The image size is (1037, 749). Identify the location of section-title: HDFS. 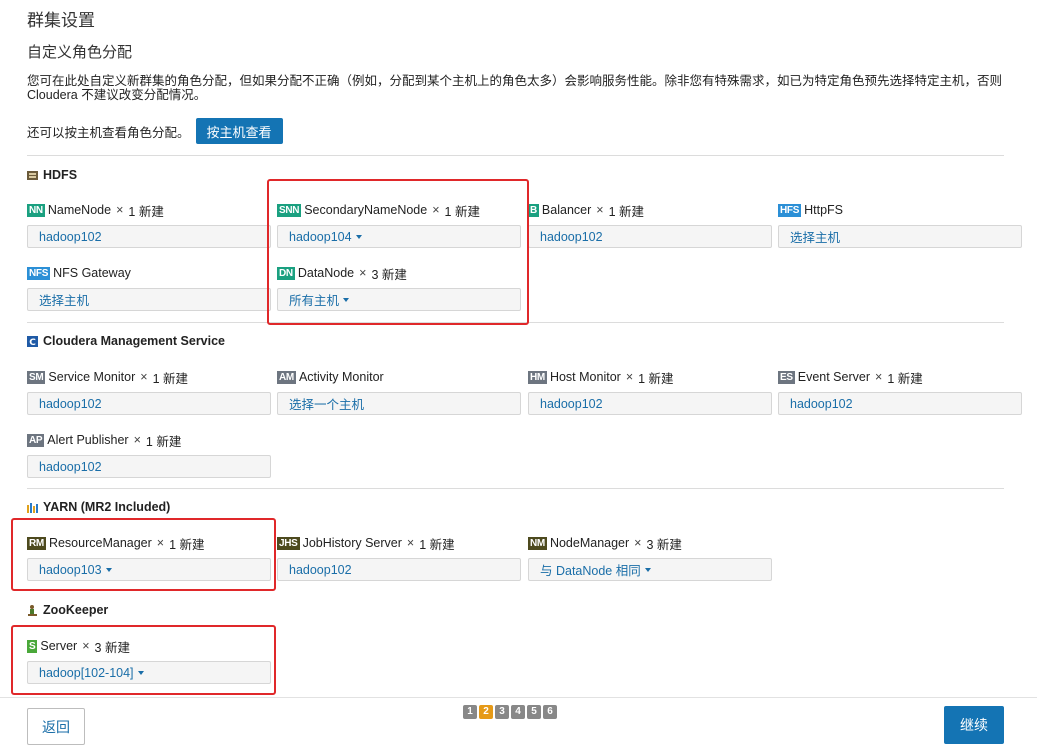
(60, 175).